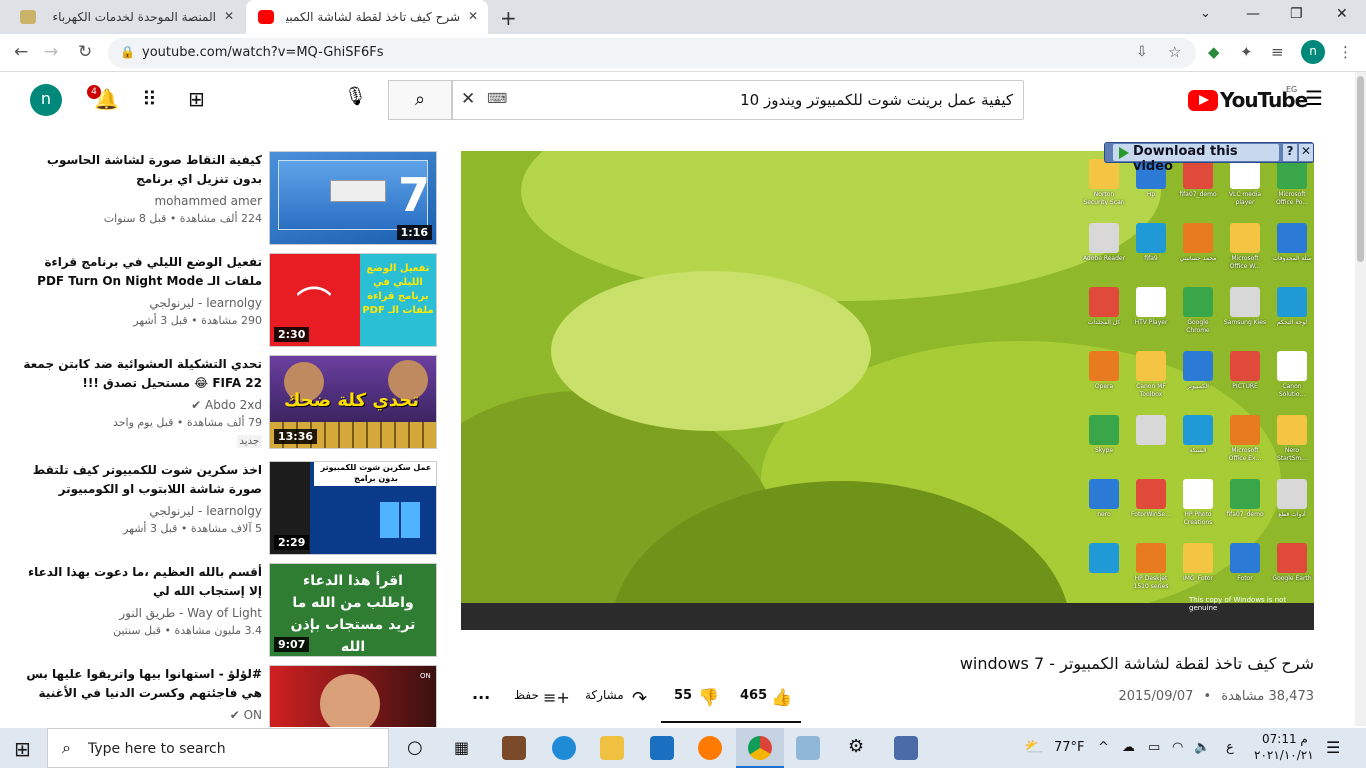 Image resolution: width=1366 pixels, height=768 pixels. Describe the element at coordinates (1177, 747) in the screenshot. I see `wifi-icon: ◠` at that location.